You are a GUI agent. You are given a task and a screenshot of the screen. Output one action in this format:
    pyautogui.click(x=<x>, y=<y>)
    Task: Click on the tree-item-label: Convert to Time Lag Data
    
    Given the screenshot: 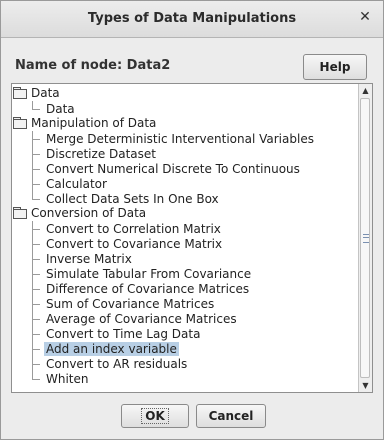 What is the action you would take?
    pyautogui.click(x=123, y=334)
    